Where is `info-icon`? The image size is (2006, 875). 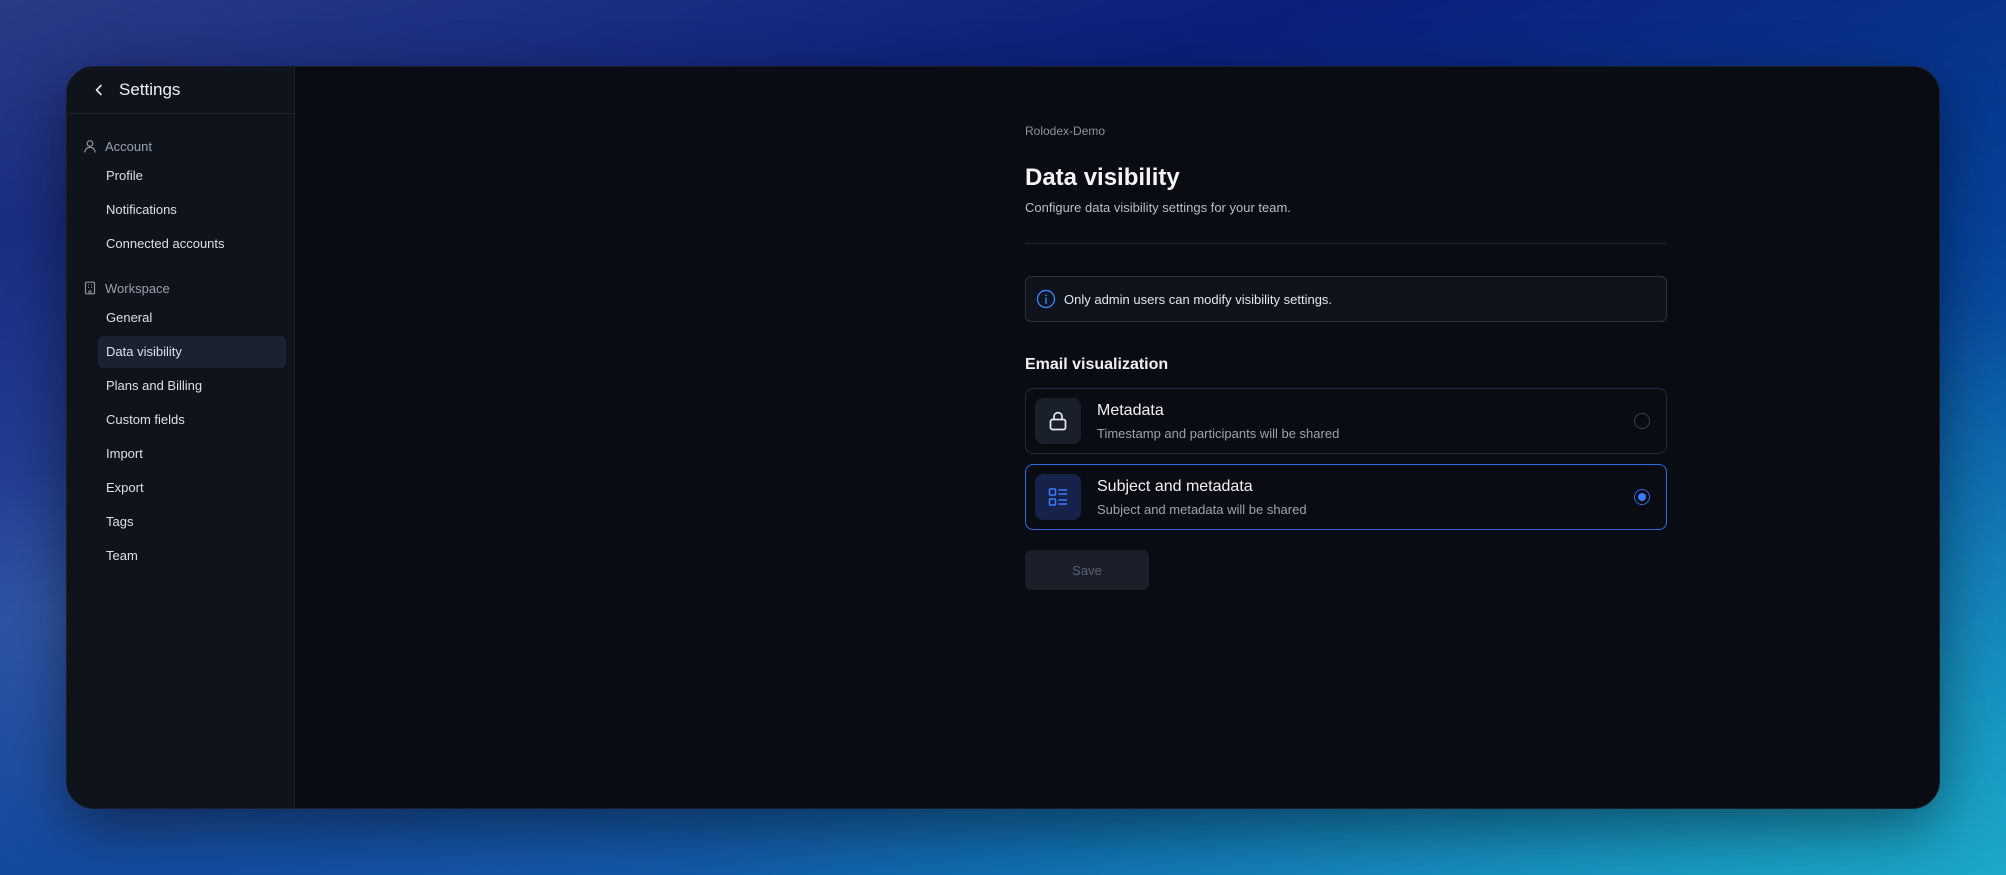 info-icon is located at coordinates (1046, 299).